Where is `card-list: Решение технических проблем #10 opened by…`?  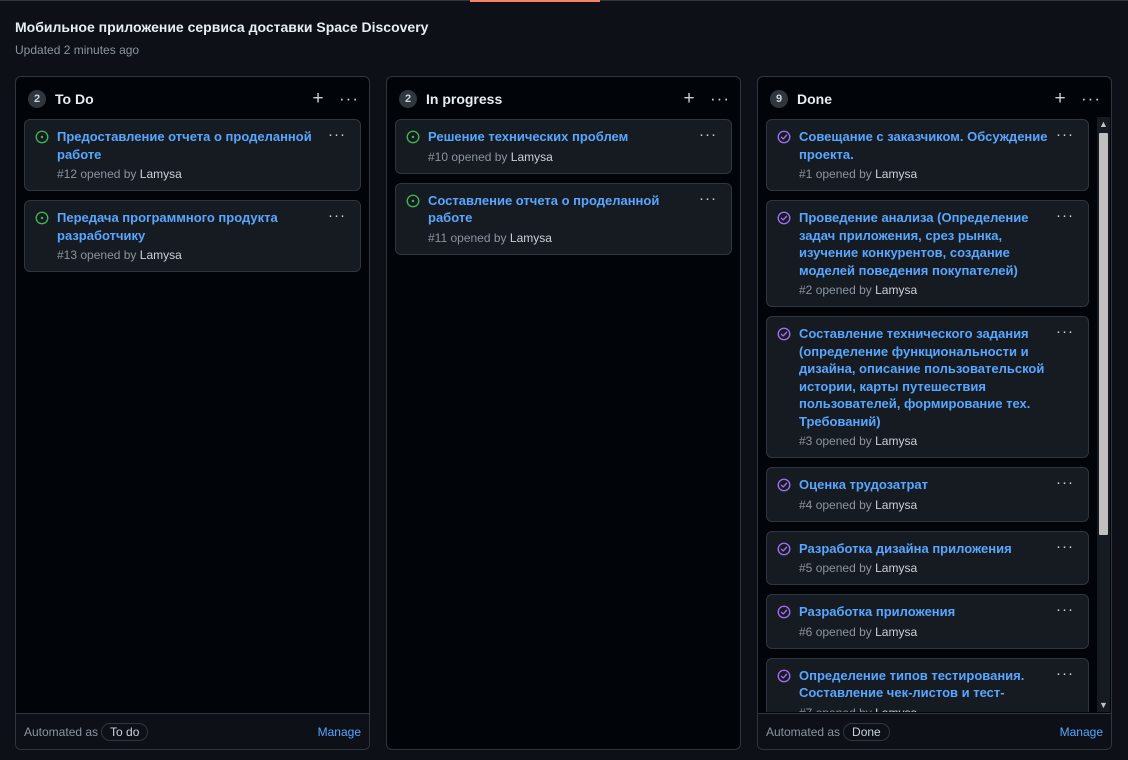 card-list: Решение технических проблем #10 opened by… is located at coordinates (563, 191).